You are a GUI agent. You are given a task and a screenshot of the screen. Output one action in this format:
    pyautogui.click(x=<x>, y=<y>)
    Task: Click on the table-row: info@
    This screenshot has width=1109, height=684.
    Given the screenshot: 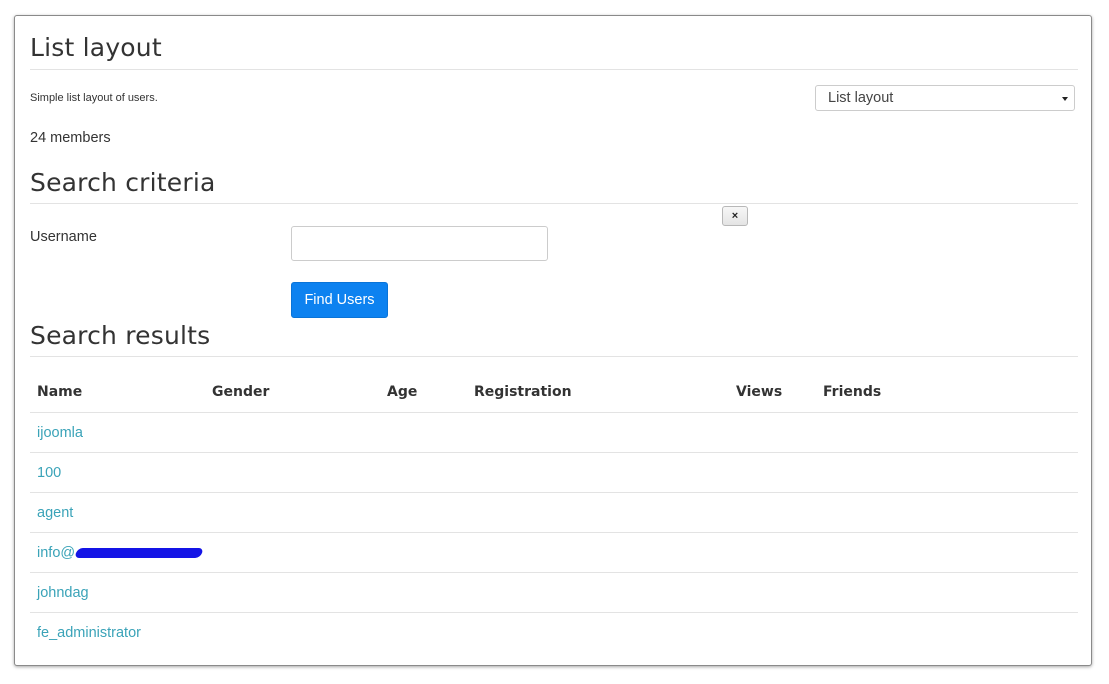 What is the action you would take?
    pyautogui.click(x=554, y=552)
    